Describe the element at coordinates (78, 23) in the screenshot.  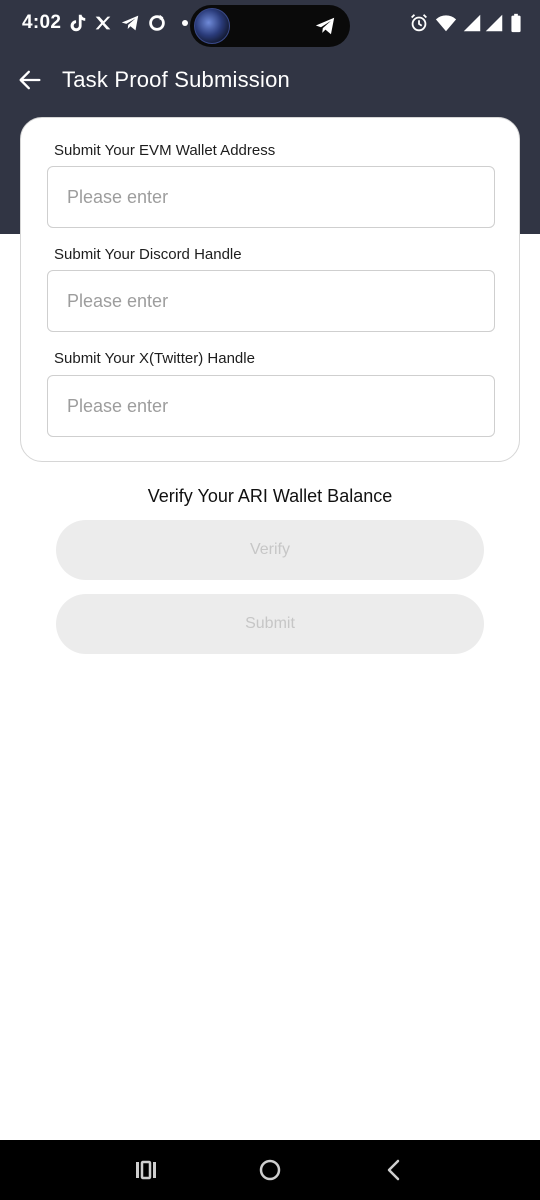
I see `tiktok-icon` at that location.